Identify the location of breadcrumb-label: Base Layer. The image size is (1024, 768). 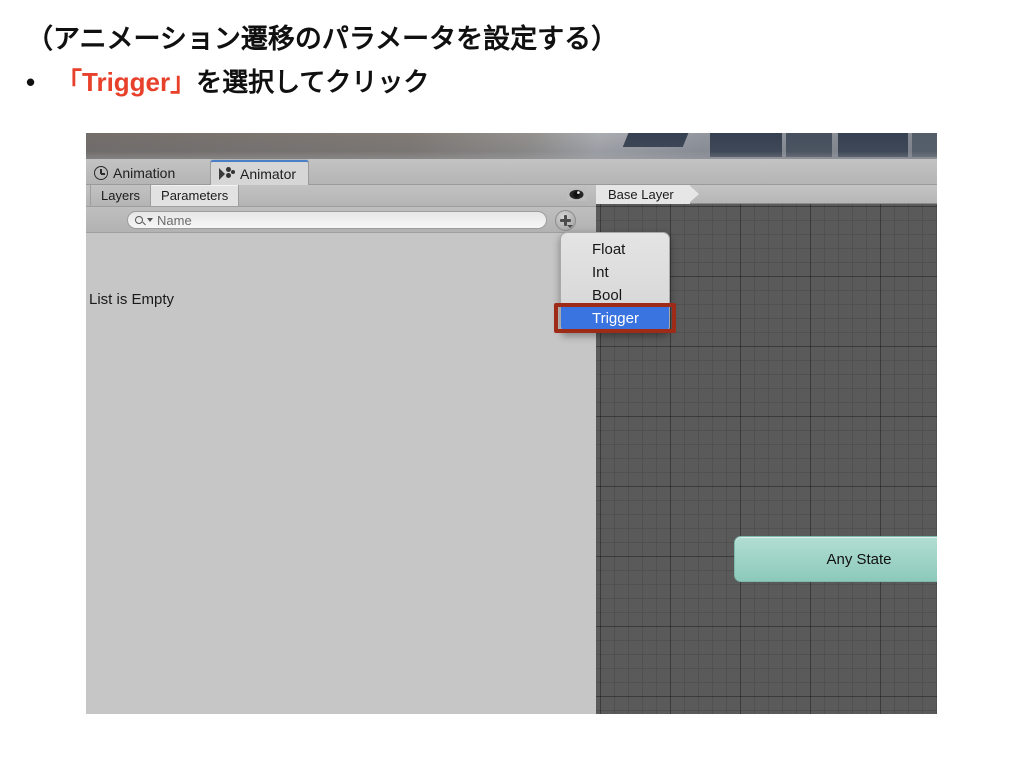
(641, 194).